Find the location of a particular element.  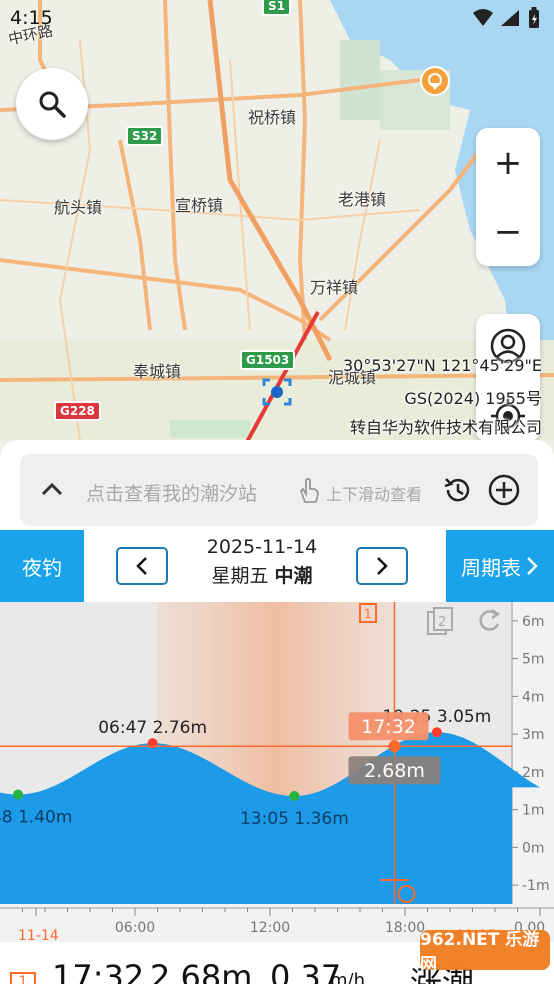

tide-summary-bar: 1 17:32 2.68m 0.37 m/h 涨潮 962.NET 乐游网 is located at coordinates (277, 957).